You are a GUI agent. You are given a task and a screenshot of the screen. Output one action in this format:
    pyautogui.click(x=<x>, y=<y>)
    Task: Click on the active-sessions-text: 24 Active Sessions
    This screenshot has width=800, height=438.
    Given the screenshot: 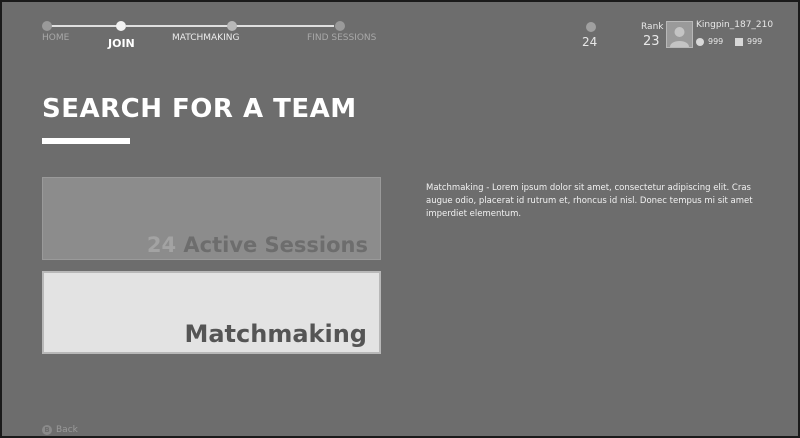 What is the action you would take?
    pyautogui.click(x=257, y=245)
    